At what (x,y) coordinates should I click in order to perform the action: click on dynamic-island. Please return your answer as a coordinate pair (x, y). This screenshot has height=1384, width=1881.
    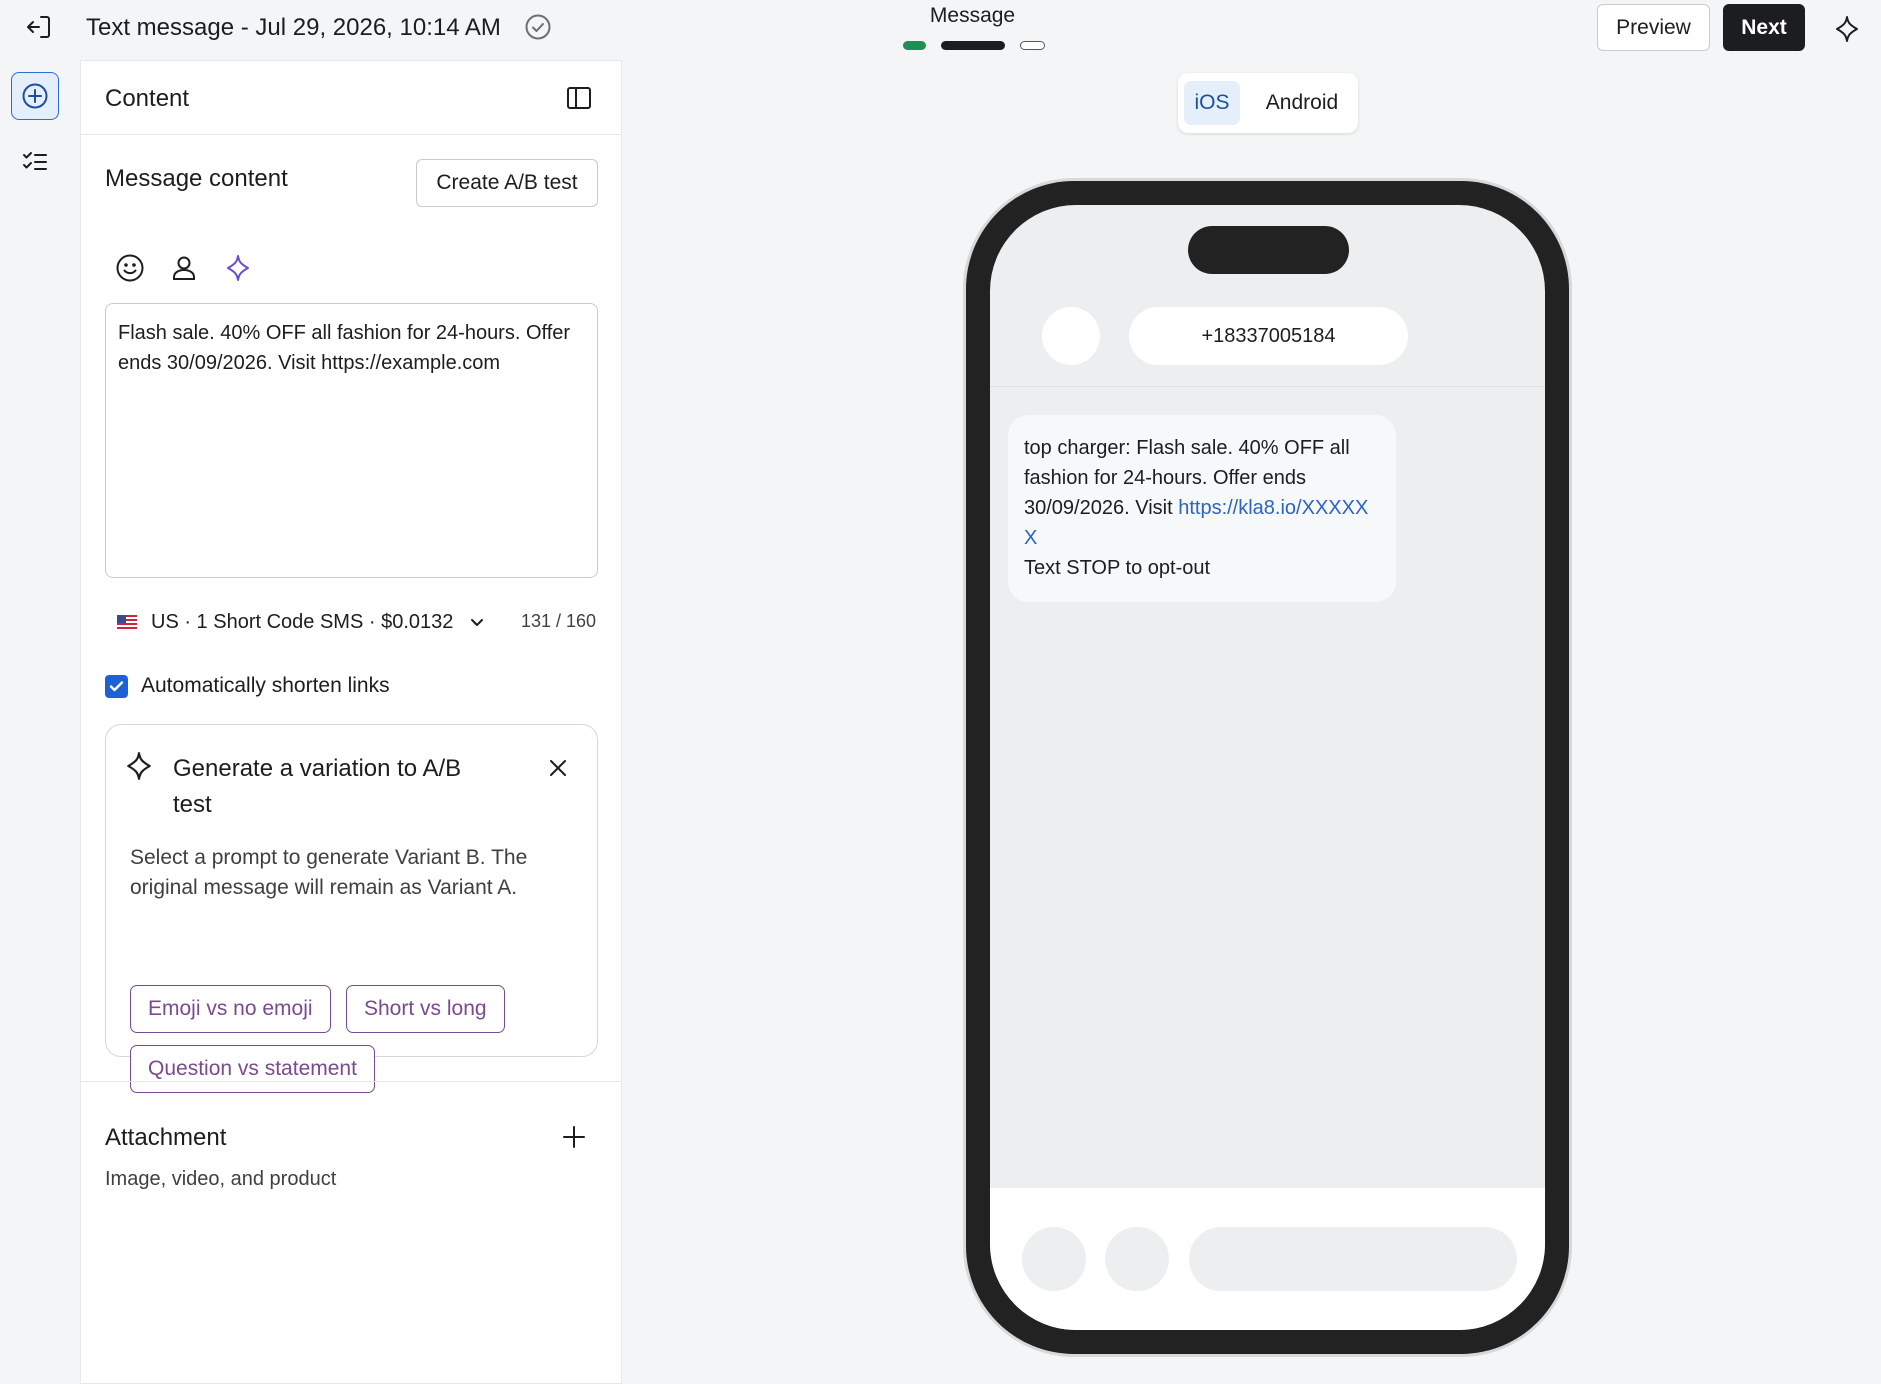
    Looking at the image, I should click on (1268, 250).